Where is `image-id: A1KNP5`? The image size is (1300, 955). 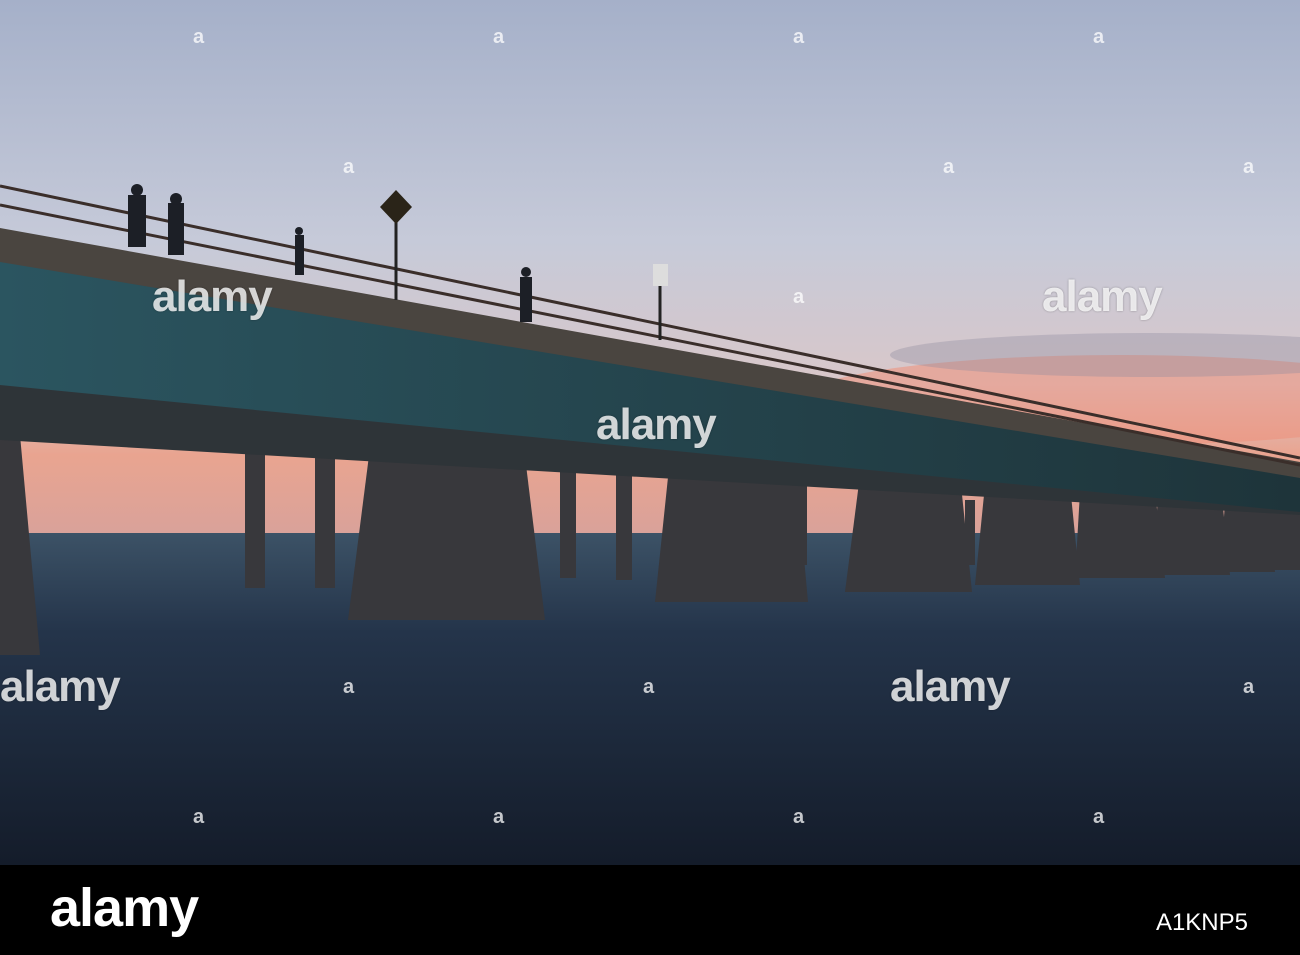
image-id: A1KNP5 is located at coordinates (1201, 922).